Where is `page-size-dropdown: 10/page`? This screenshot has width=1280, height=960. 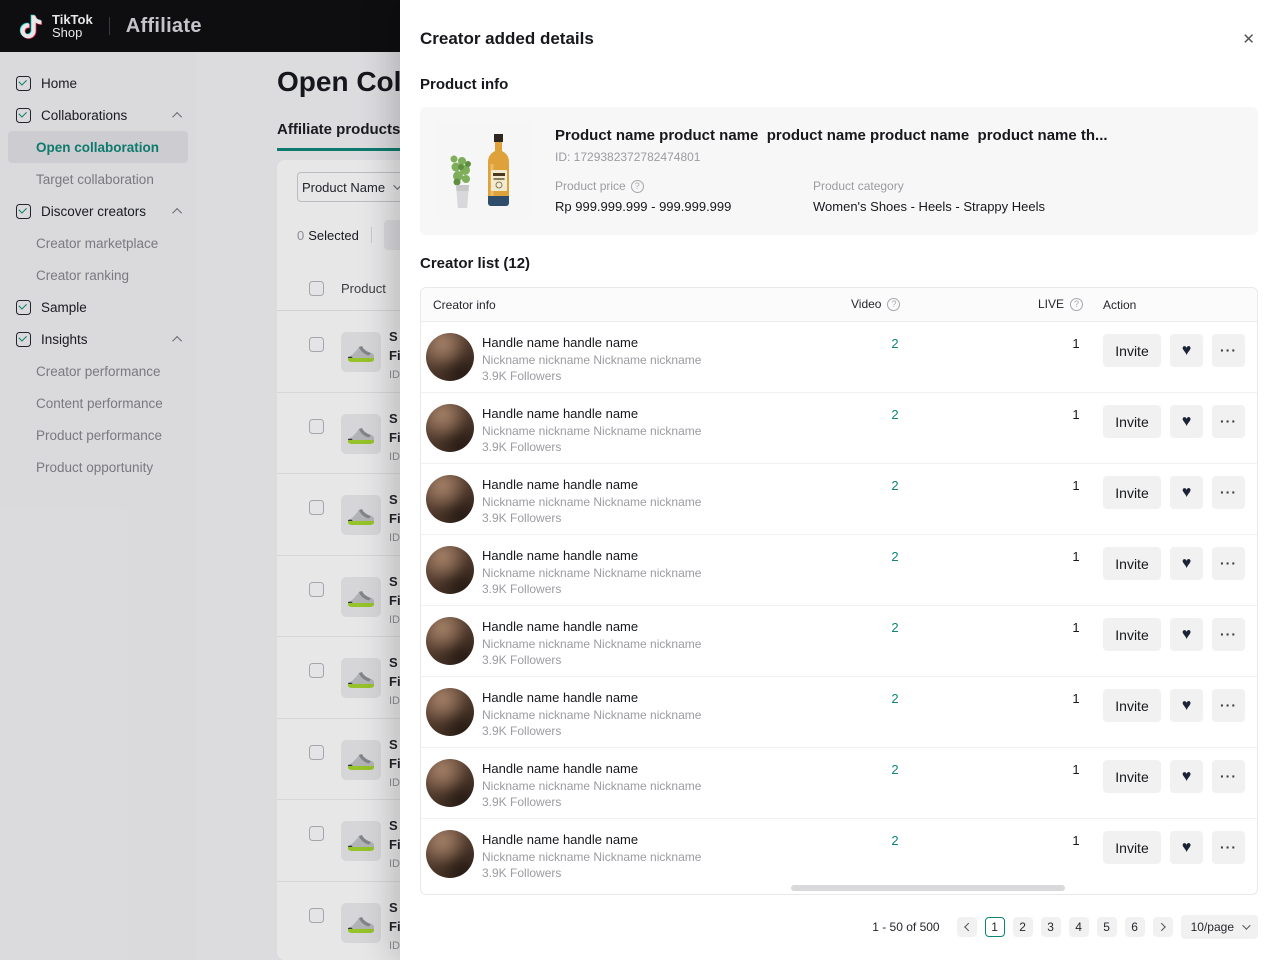 page-size-dropdown: 10/page is located at coordinates (1219, 927).